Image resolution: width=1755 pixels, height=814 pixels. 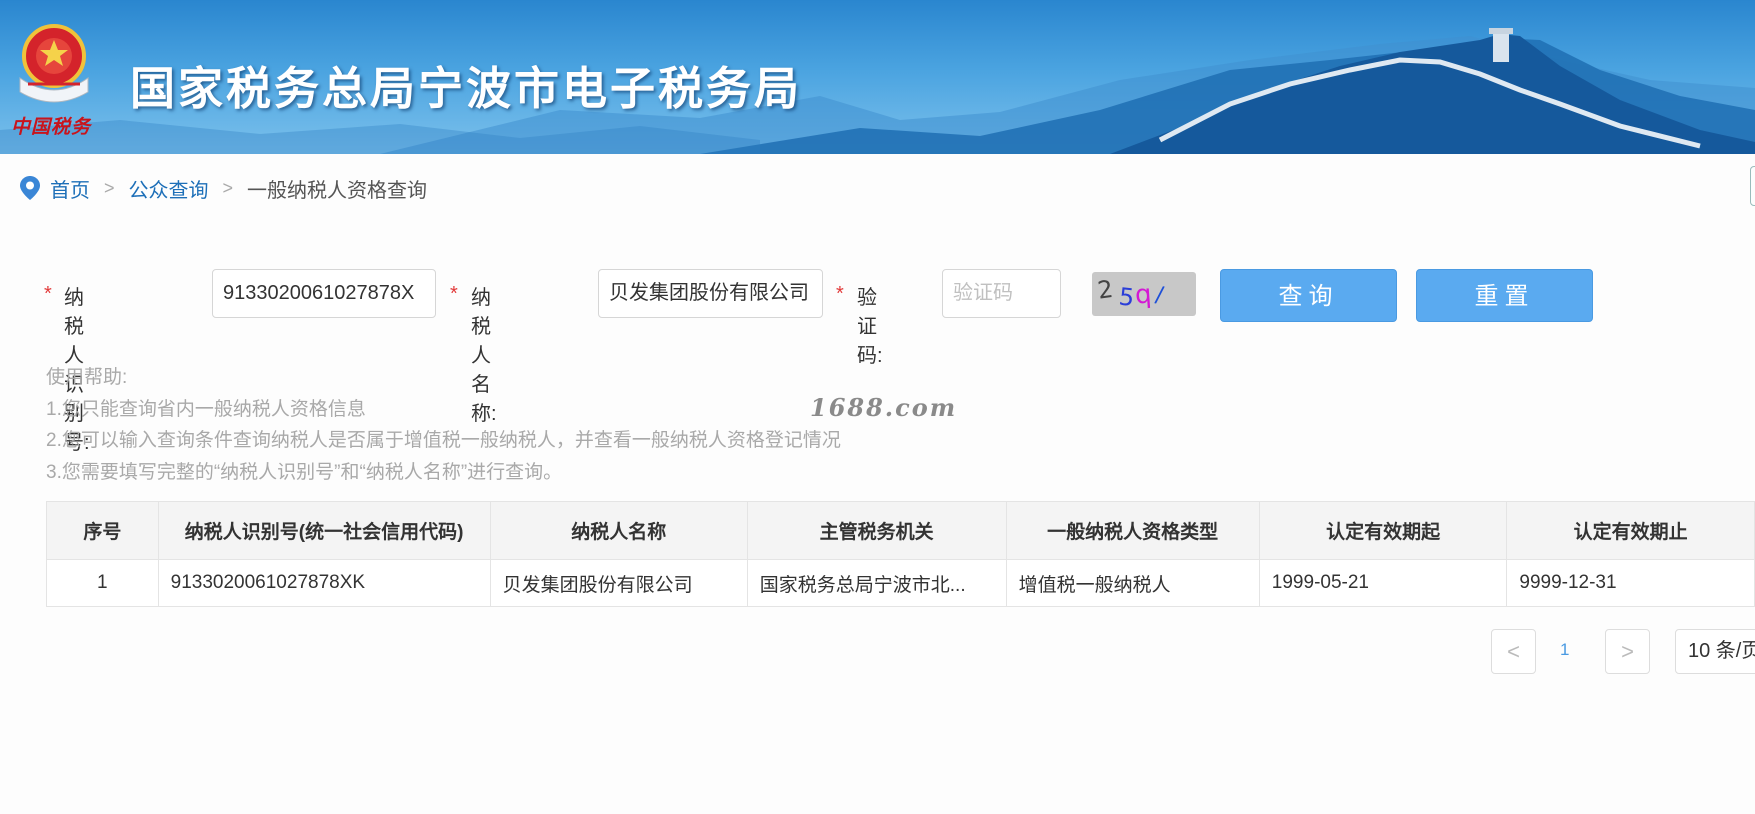 What do you see at coordinates (169, 188) in the screenshot?
I see `breadcrumb-public-query-link: 公众查询` at bounding box center [169, 188].